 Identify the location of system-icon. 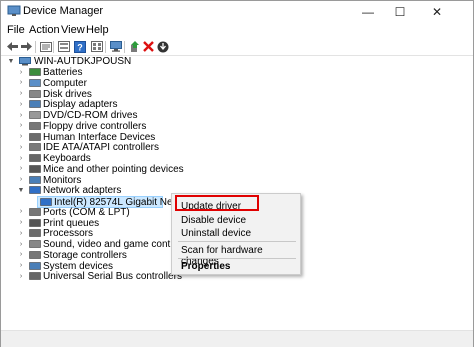
(35, 265).